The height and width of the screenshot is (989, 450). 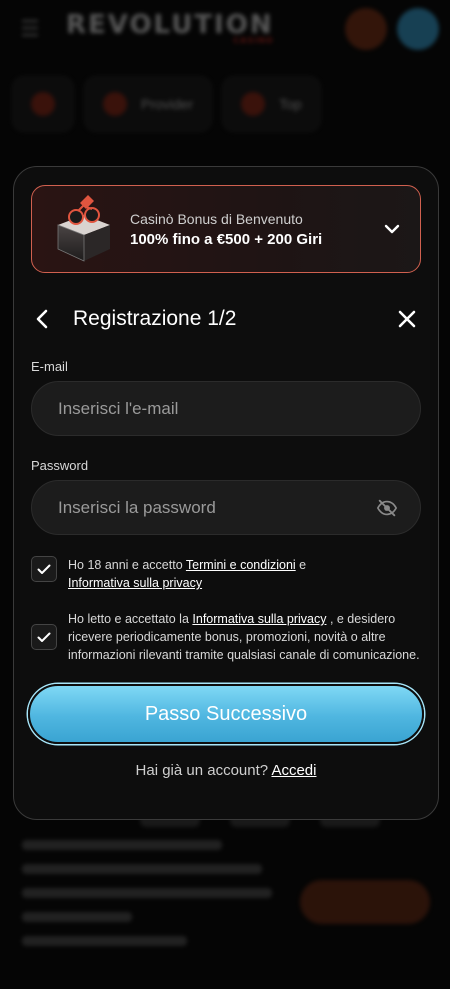 What do you see at coordinates (226, 714) in the screenshot?
I see `next-step-button: Passo Successivo` at bounding box center [226, 714].